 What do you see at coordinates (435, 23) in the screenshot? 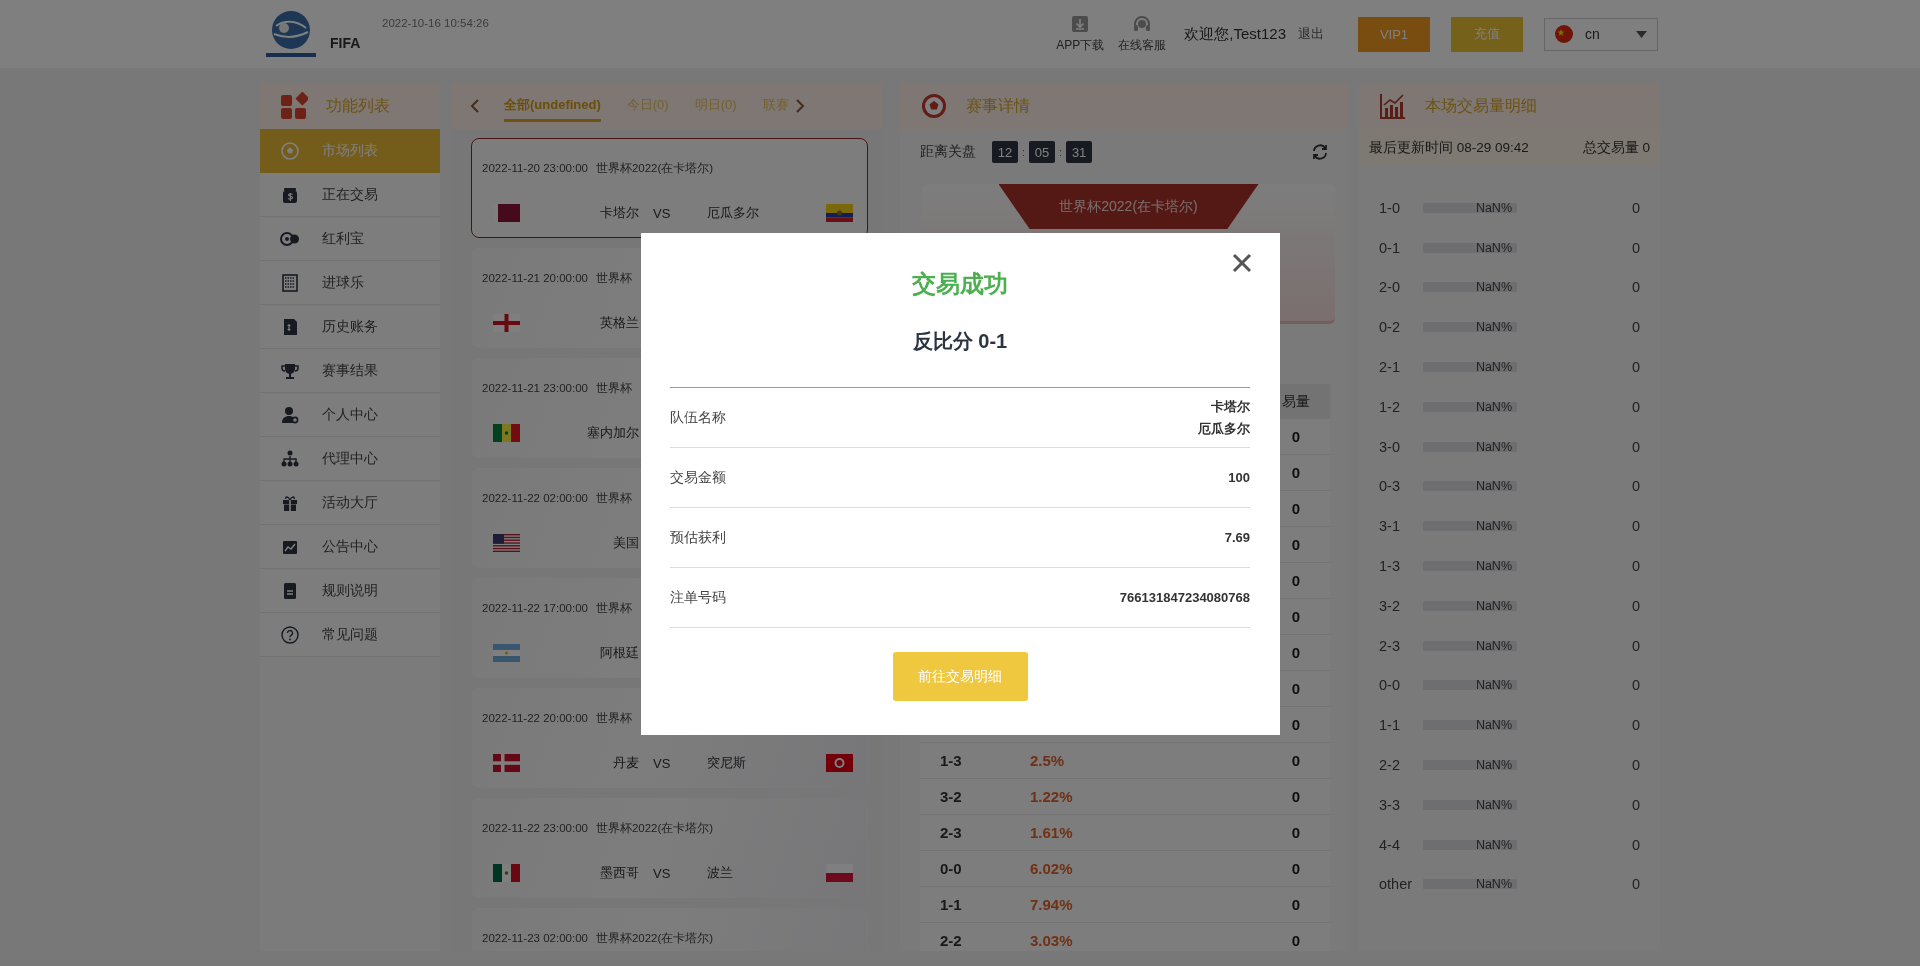
I see `datetime-text: 2022-10-16 10:54:26` at bounding box center [435, 23].